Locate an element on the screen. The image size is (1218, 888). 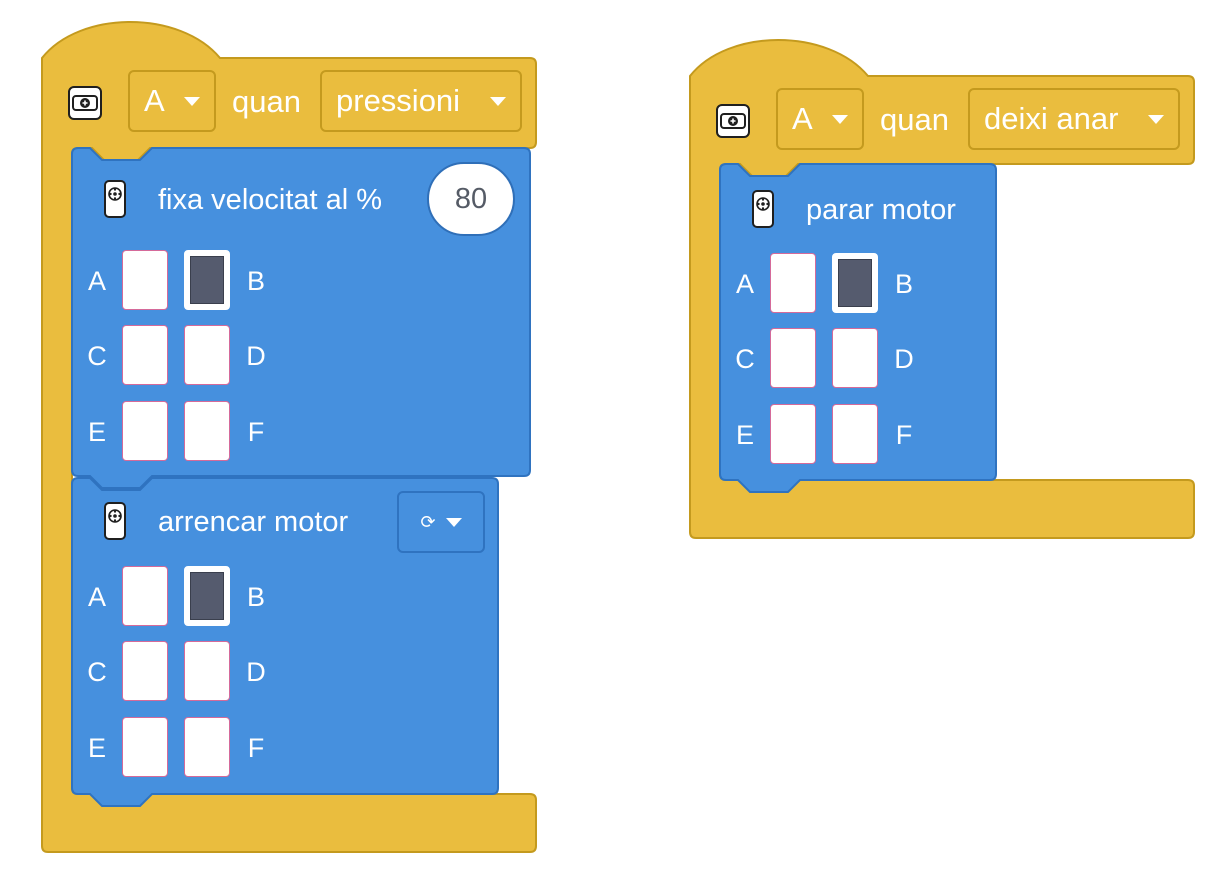
rotate-clockwise-icon: ⟳ is located at coordinates (428, 521).